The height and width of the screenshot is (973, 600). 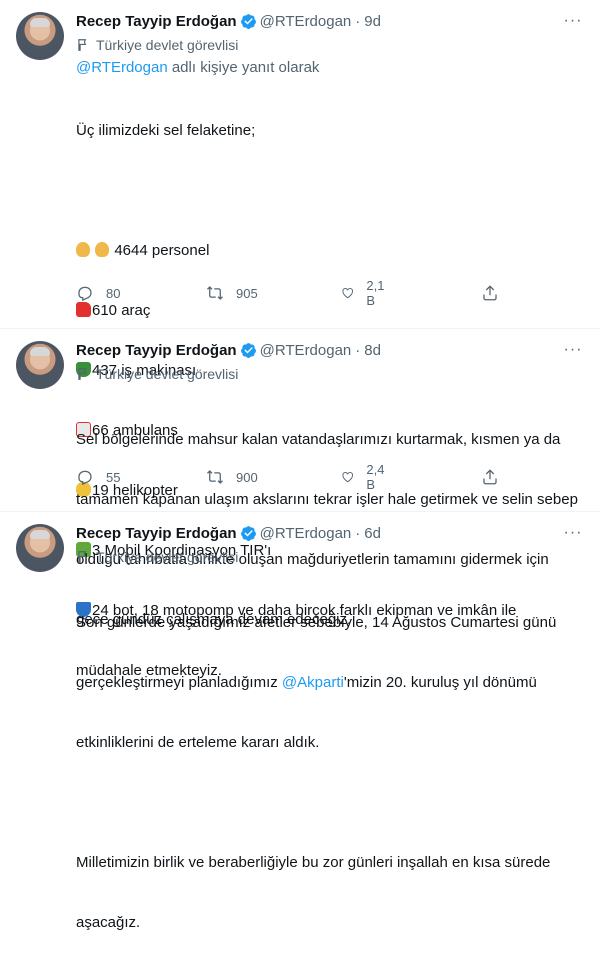 What do you see at coordinates (372, 350) in the screenshot?
I see `timestamp: 8d` at bounding box center [372, 350].